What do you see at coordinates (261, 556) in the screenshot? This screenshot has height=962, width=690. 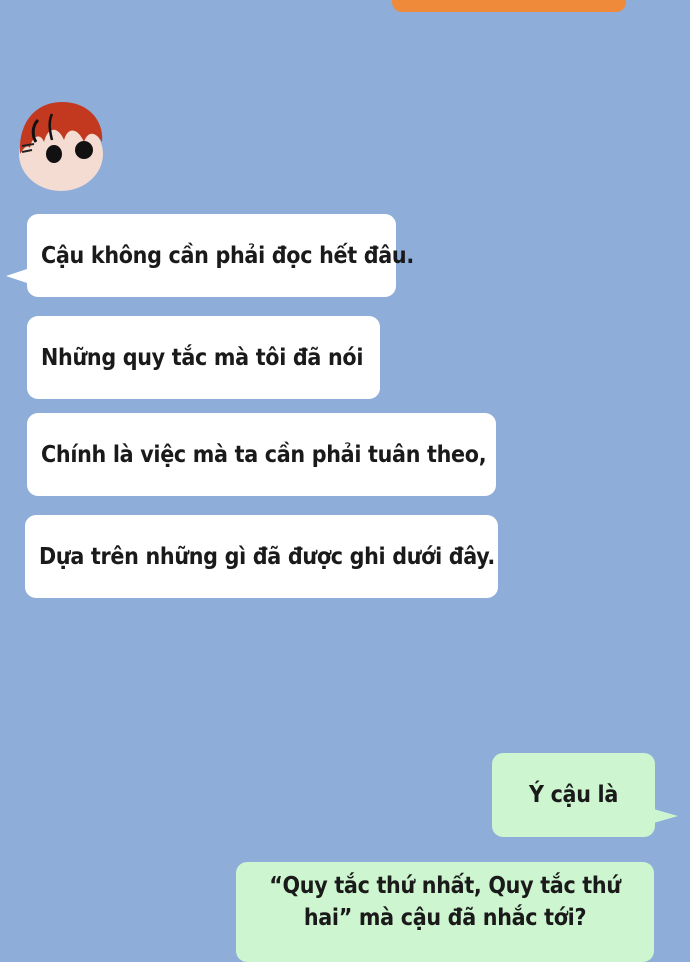 I see `incoming-message-4: Dựa trên những gì đã được ghi dưới đây.` at bounding box center [261, 556].